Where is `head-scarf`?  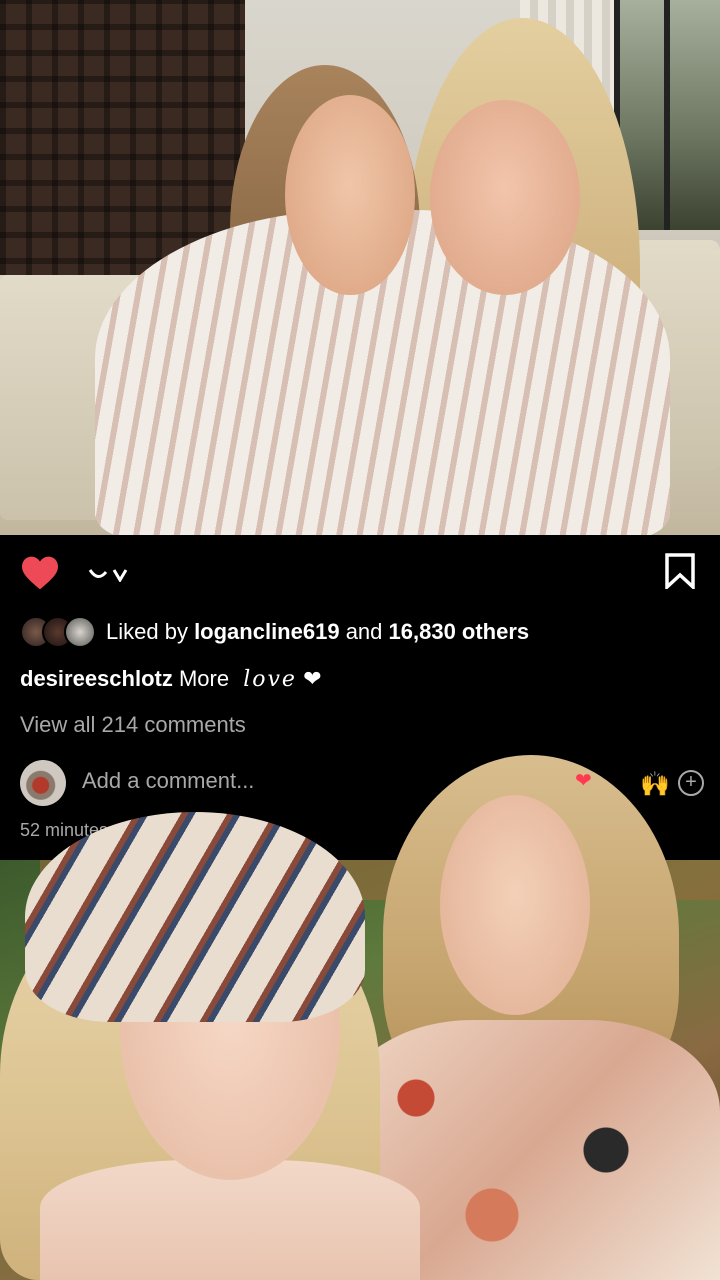
head-scarf is located at coordinates (195, 917).